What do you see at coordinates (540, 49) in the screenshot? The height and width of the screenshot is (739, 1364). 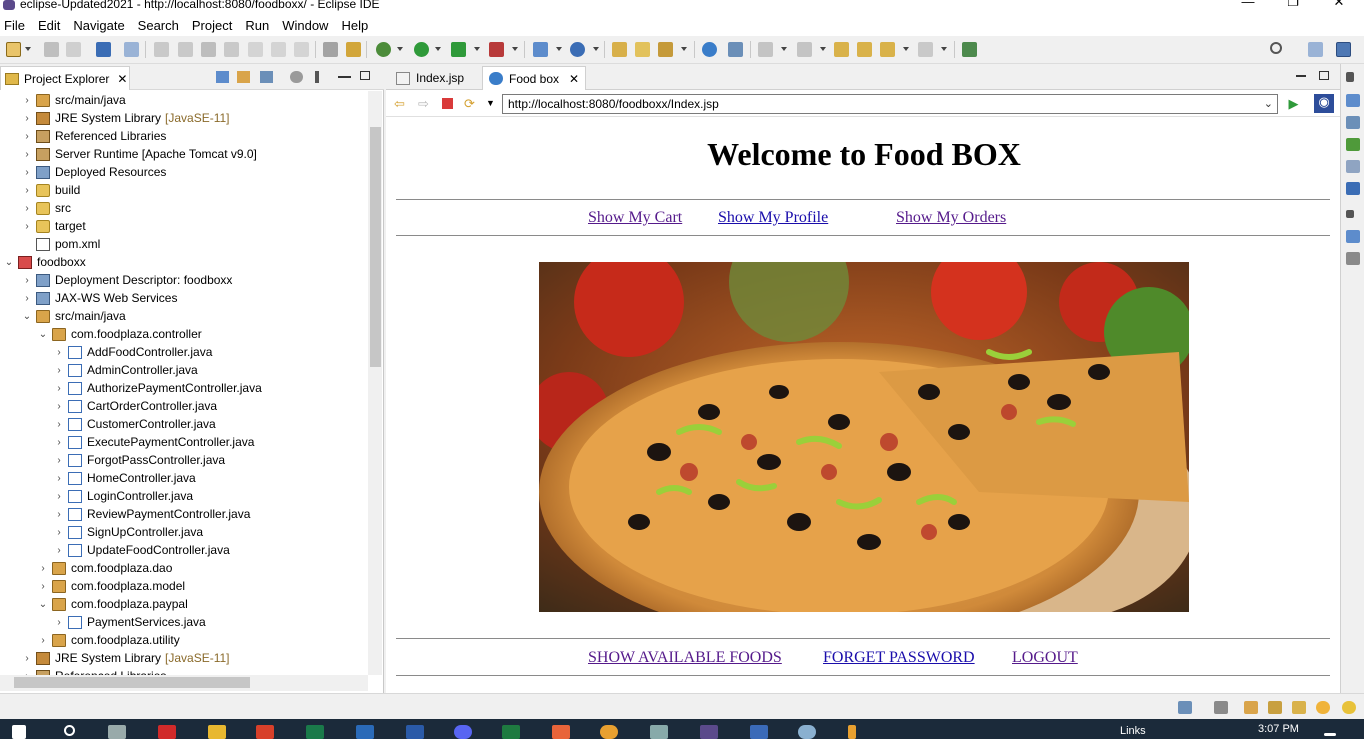 I see `new-java-project-icon` at bounding box center [540, 49].